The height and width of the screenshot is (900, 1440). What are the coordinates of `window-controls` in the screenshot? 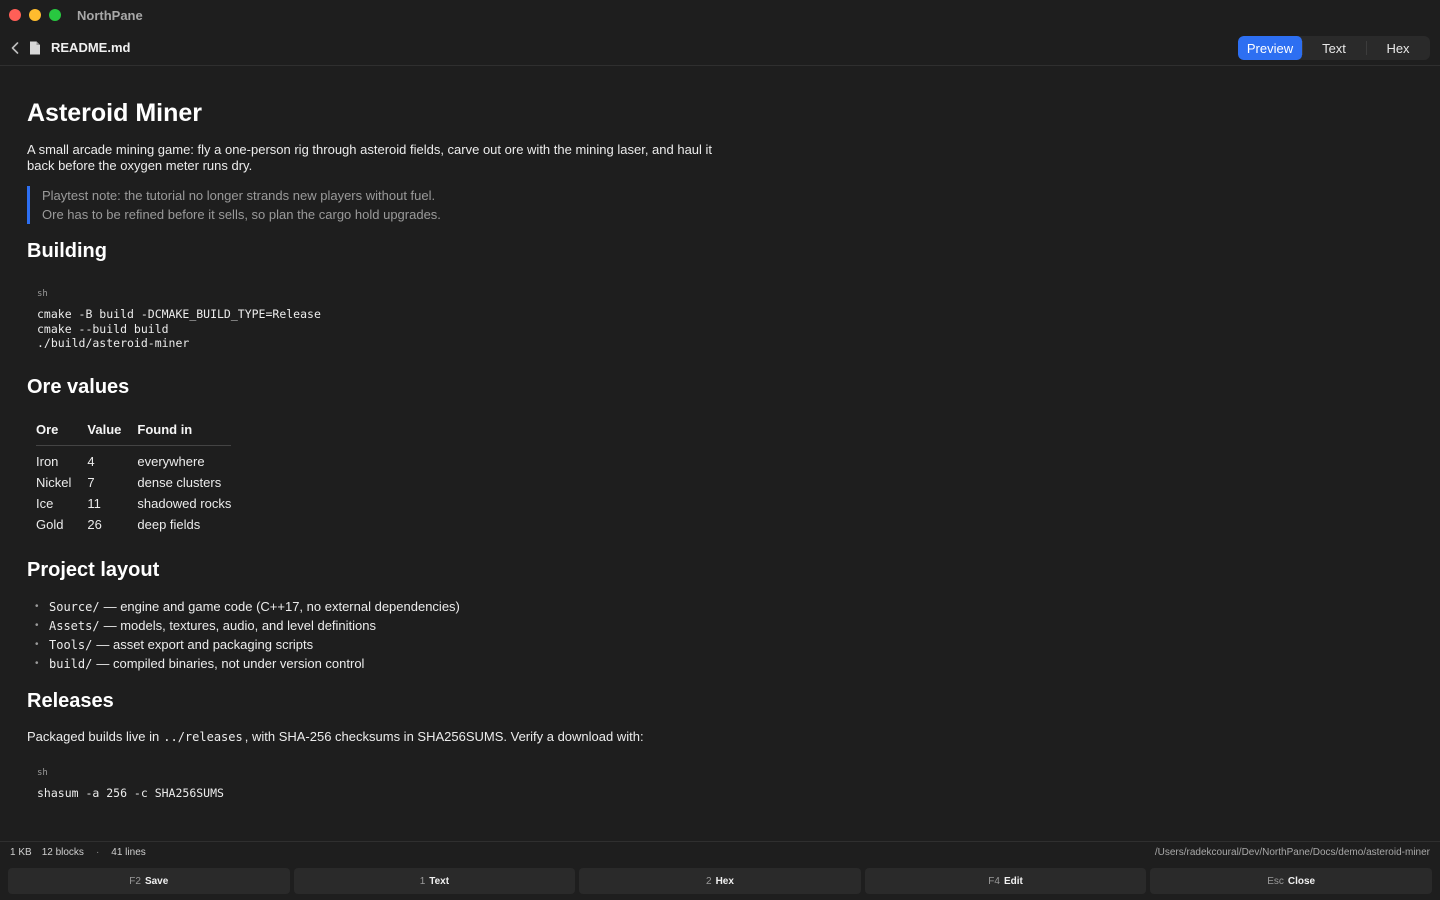 It's located at (35, 15).